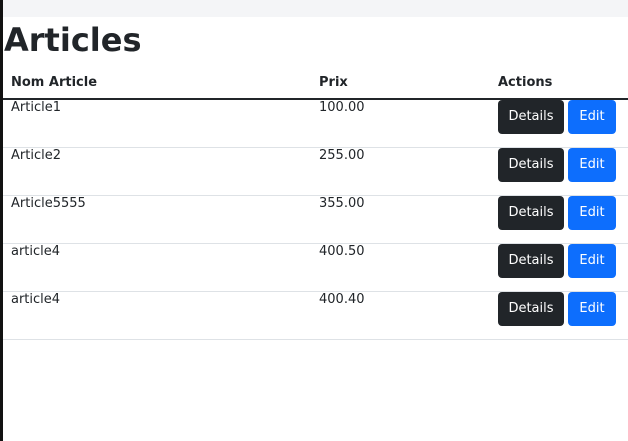 The width and height of the screenshot is (628, 441). I want to click on article-price: 400.50, so click(400, 267).